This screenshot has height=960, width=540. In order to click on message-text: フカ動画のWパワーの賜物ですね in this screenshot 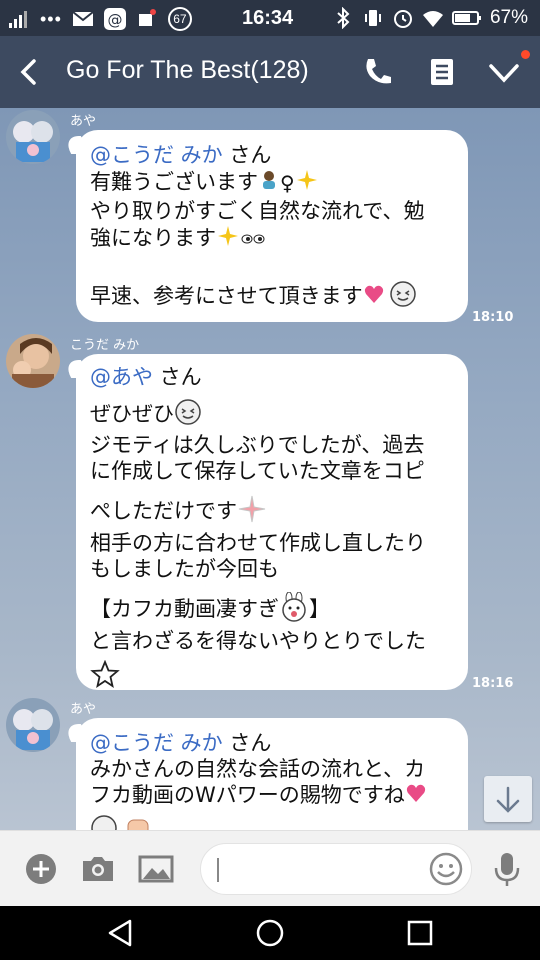, I will do `click(247, 795)`.